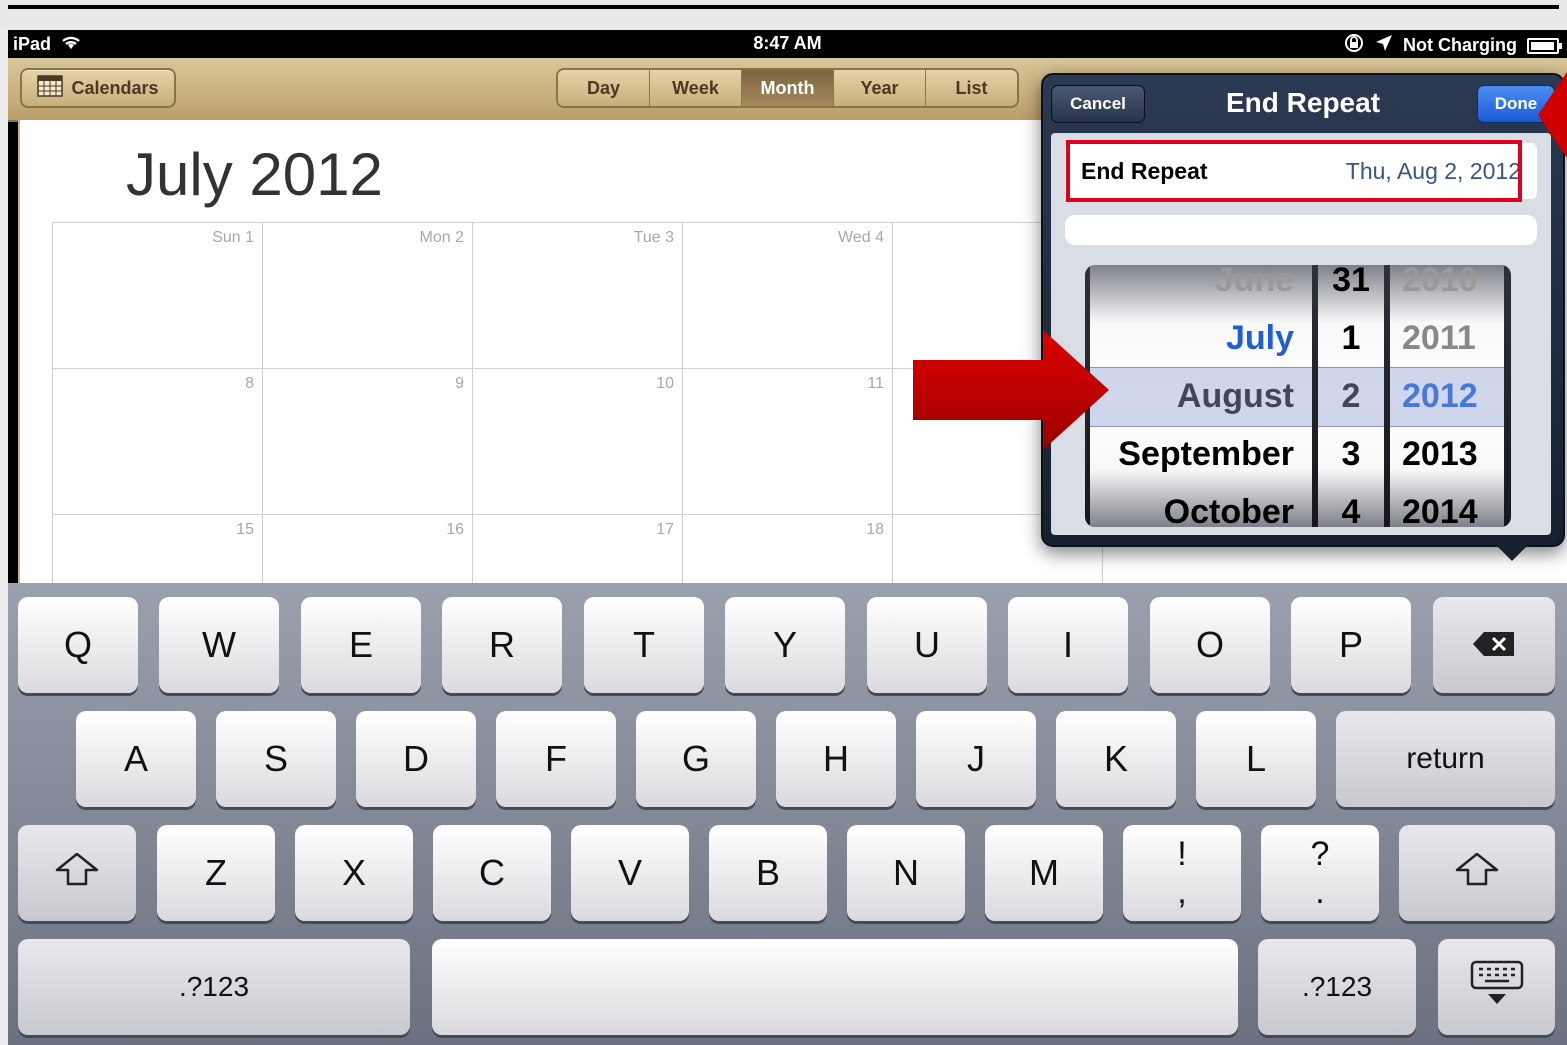  What do you see at coordinates (115, 87) in the screenshot?
I see `calendars-label: Calendars` at bounding box center [115, 87].